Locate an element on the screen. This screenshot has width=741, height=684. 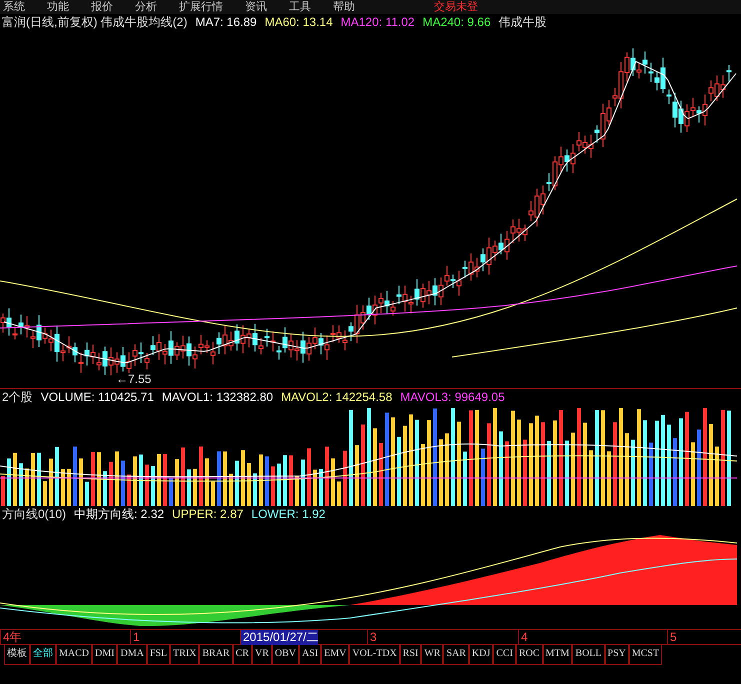
indicator-tab: CR is located at coordinates (242, 655).